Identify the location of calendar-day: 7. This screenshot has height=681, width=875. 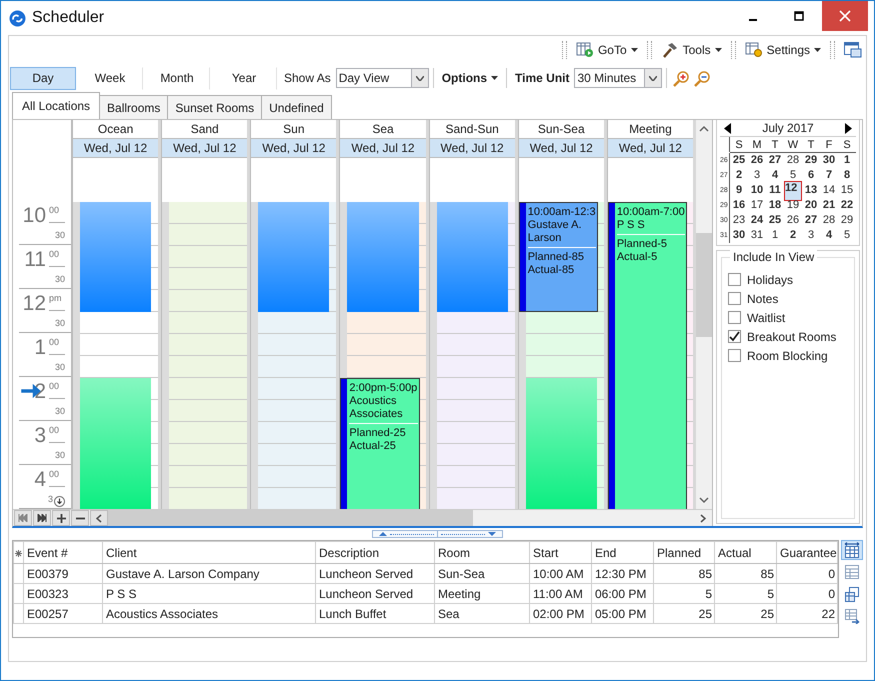
(829, 175).